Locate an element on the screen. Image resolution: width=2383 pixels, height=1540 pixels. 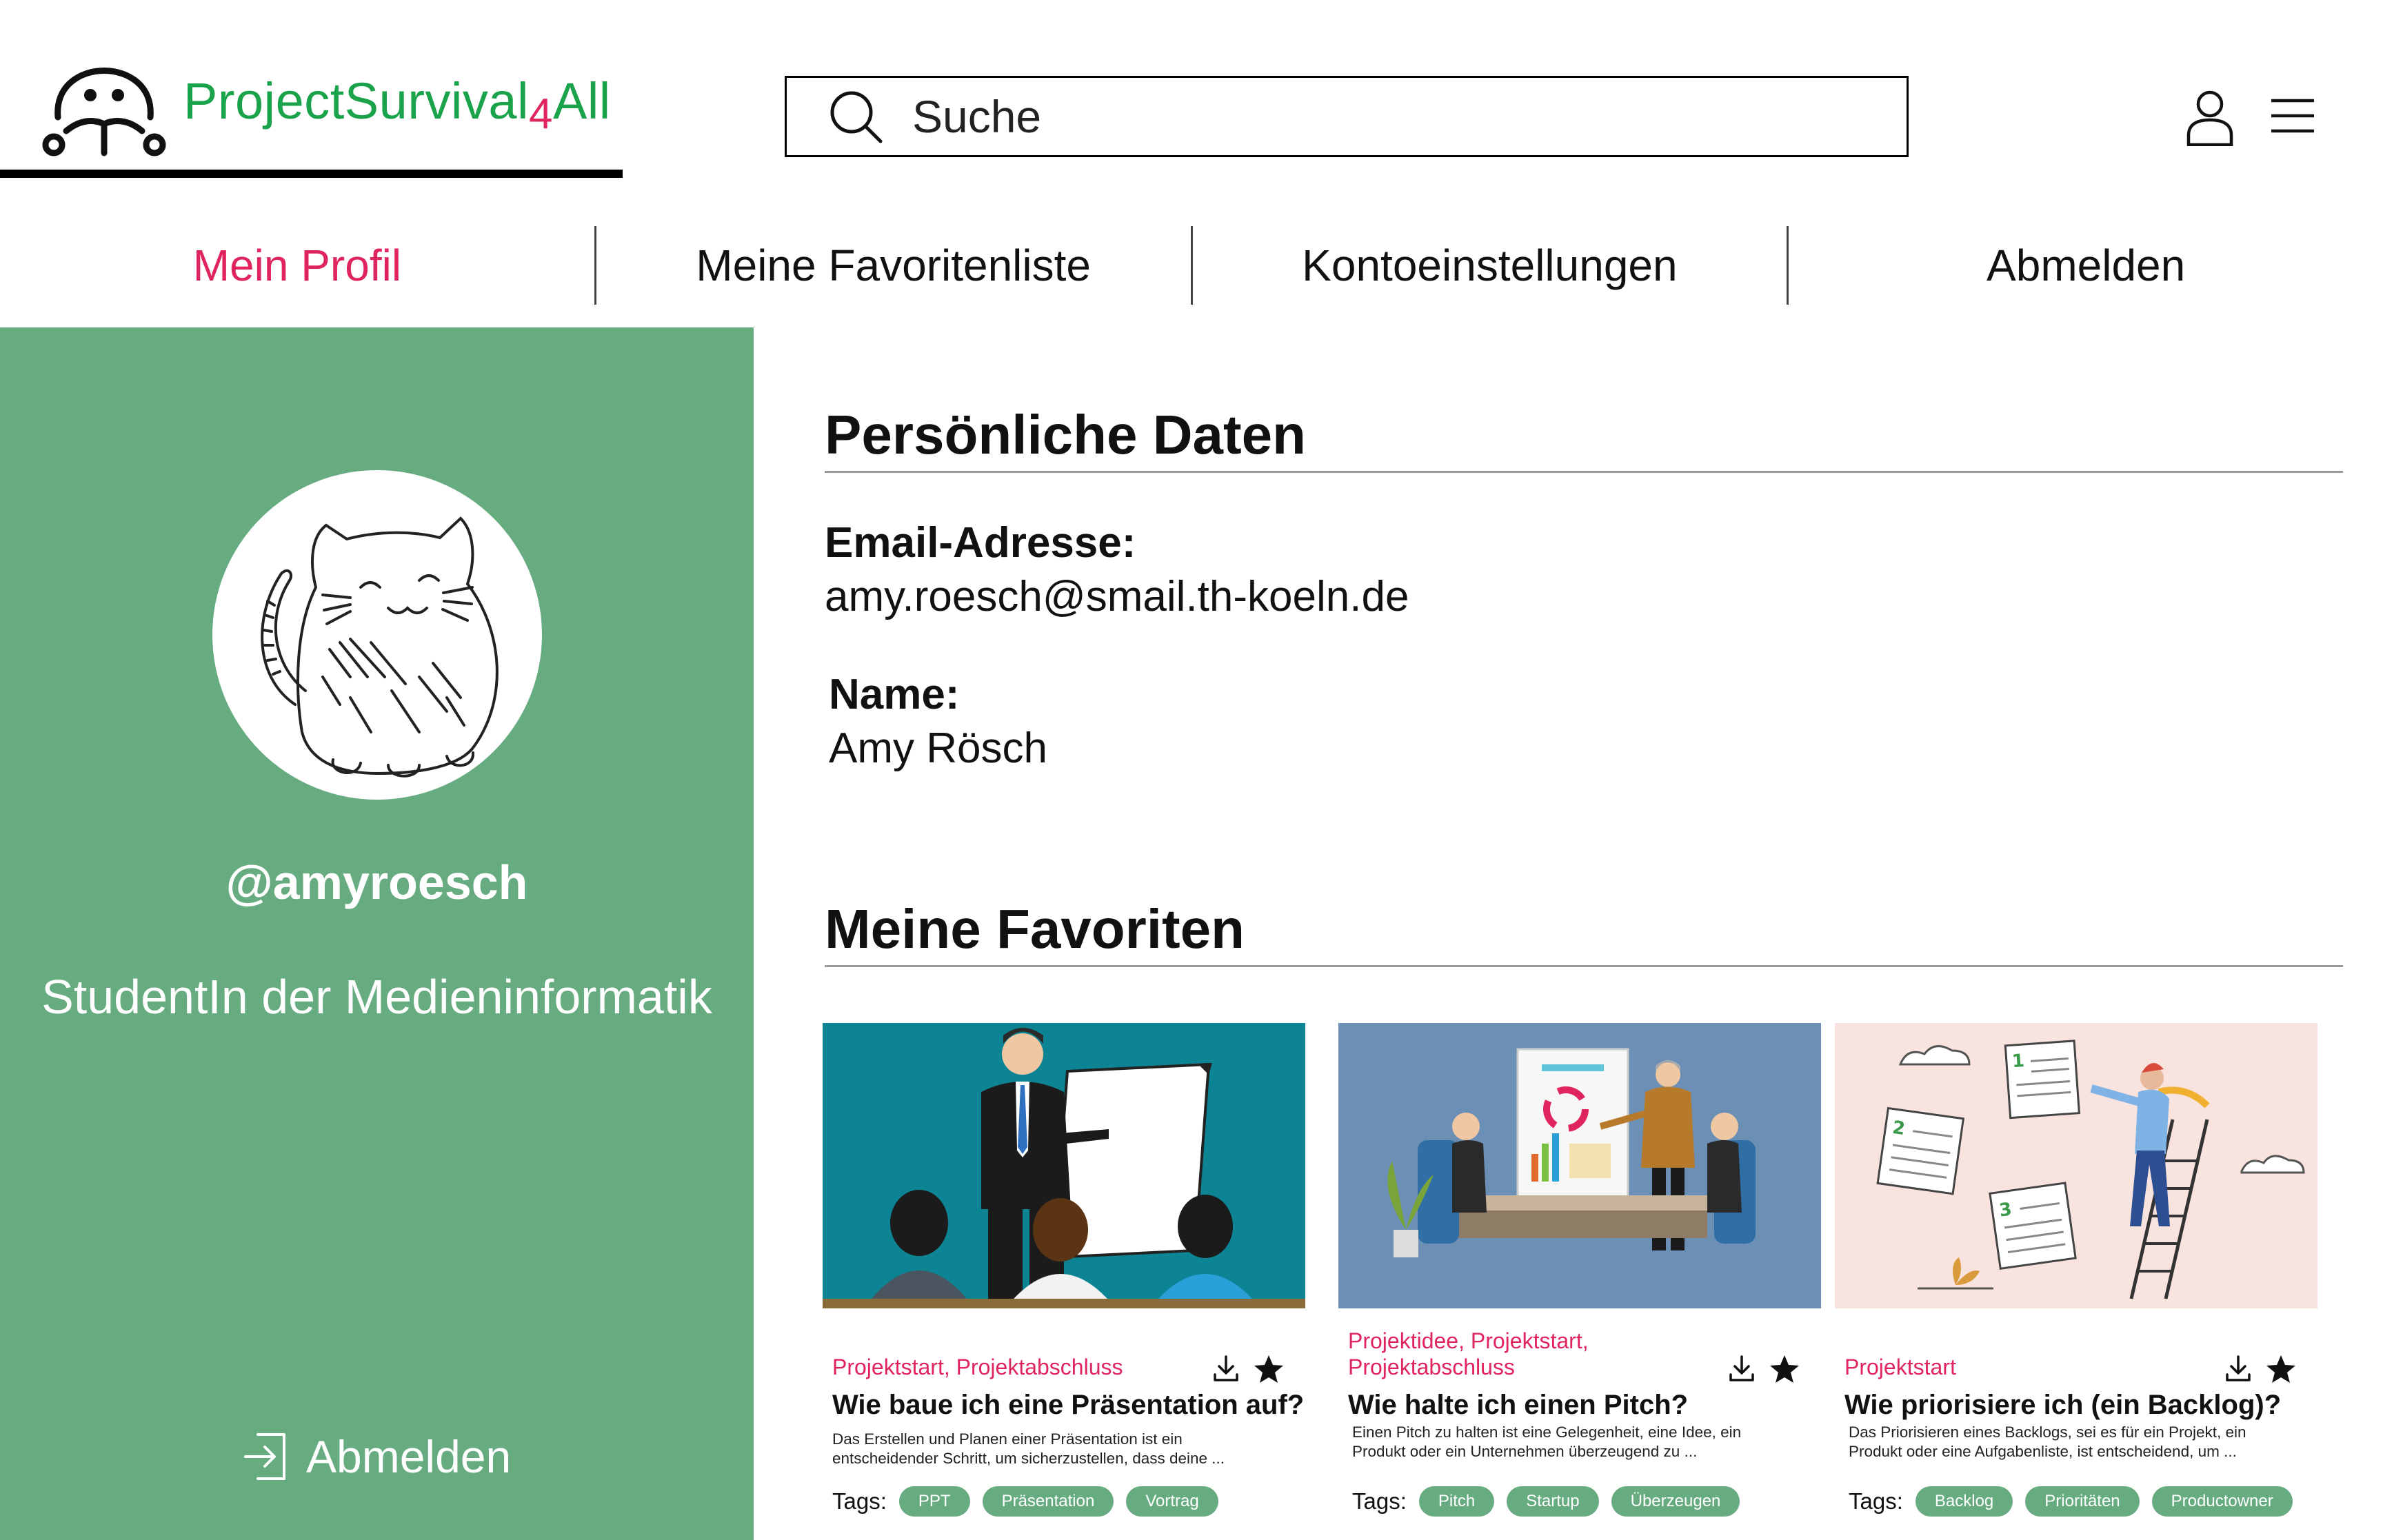
tag-chip: Productowner is located at coordinates (2222, 1502).